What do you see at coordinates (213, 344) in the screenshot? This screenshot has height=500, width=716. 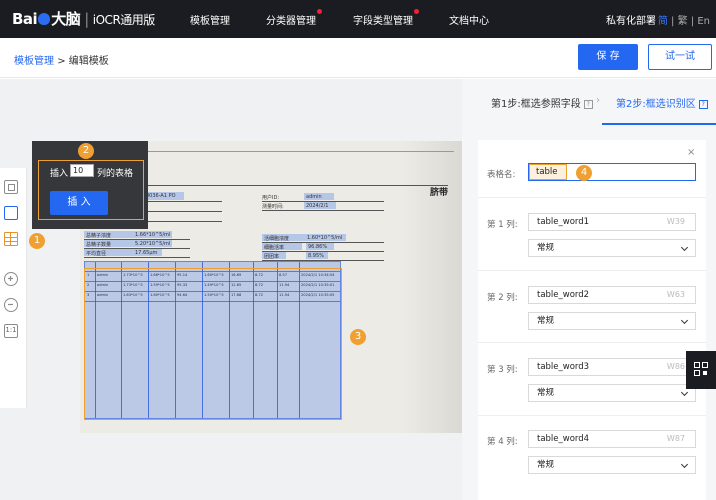 I see `table-selection-box` at bounding box center [213, 344].